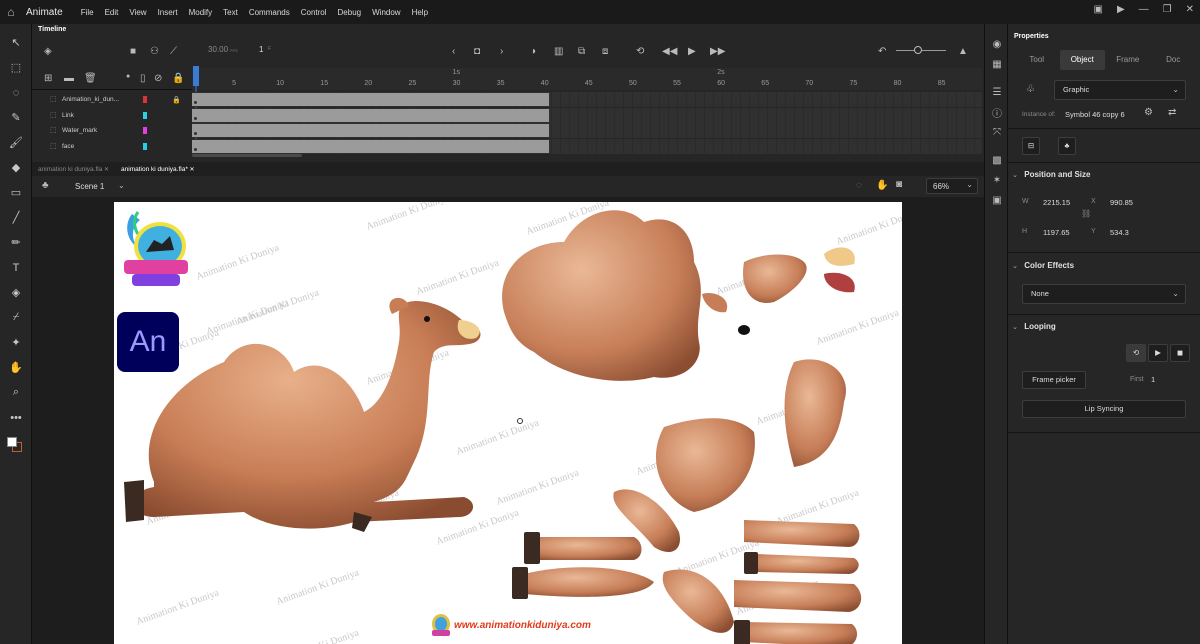 This screenshot has height=644, width=1200. What do you see at coordinates (1037, 60) in the screenshot?
I see `tab-tool: Tool` at bounding box center [1037, 60].